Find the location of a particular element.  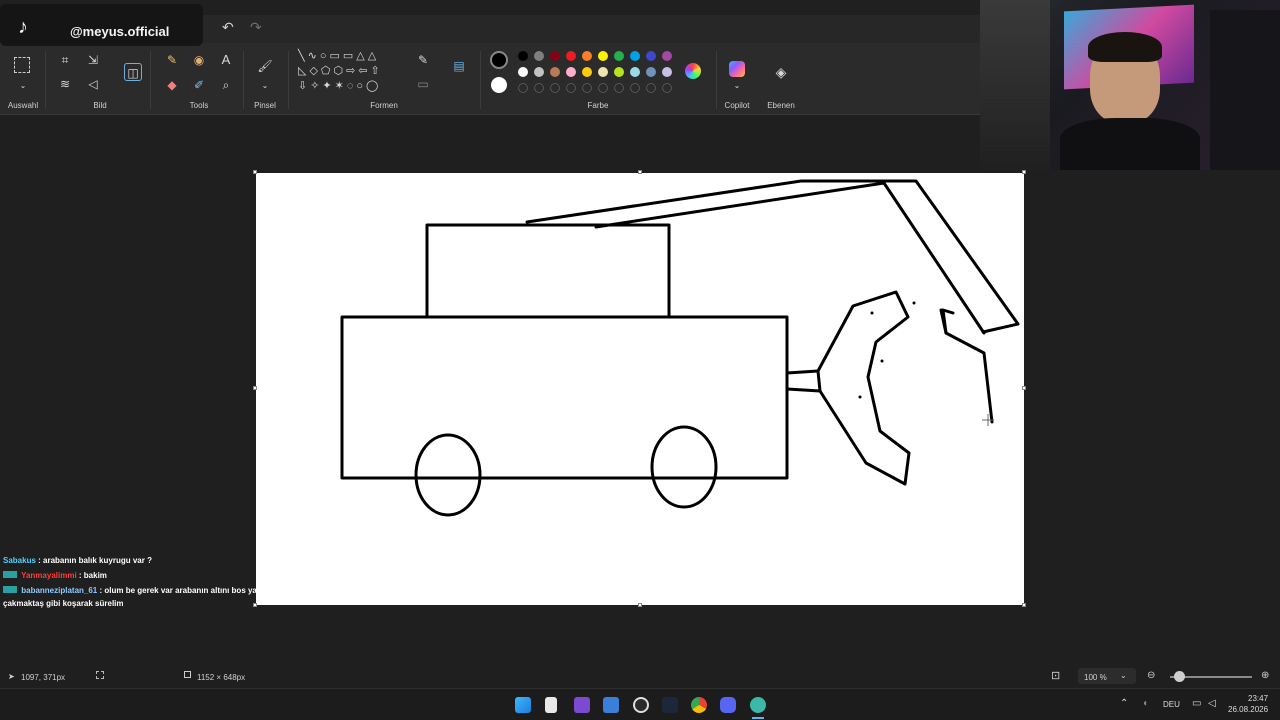

volume-icon: ◁ is located at coordinates (1212, 703).